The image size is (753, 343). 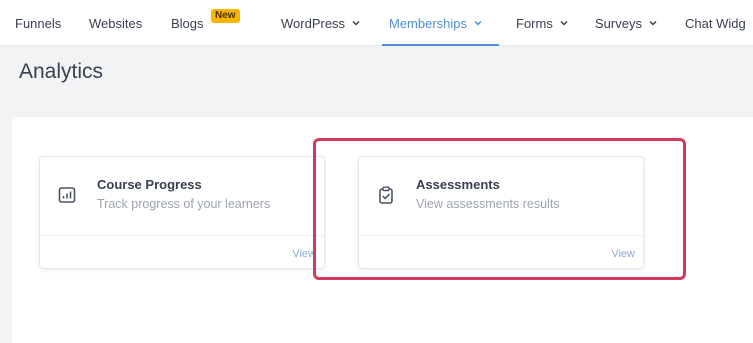 I want to click on nav-item-wordpress: WordPress, so click(x=320, y=23).